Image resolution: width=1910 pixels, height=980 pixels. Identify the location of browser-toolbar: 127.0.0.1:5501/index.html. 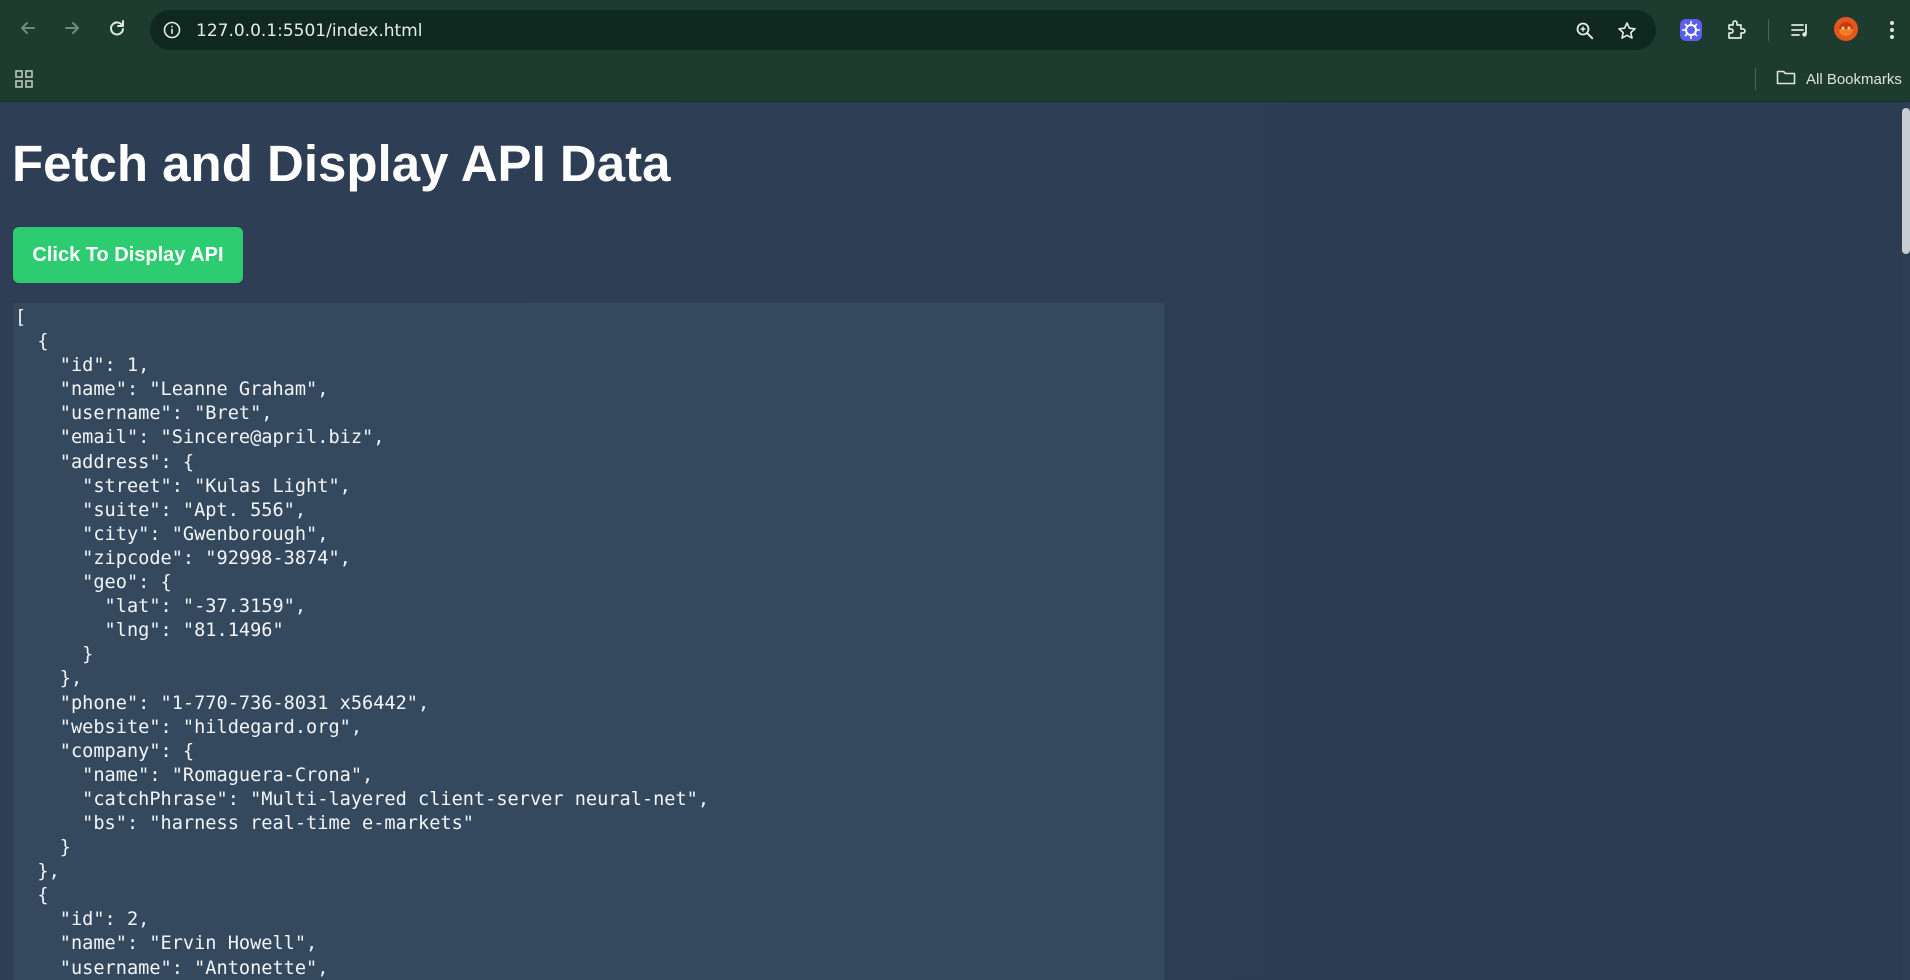
(955, 30).